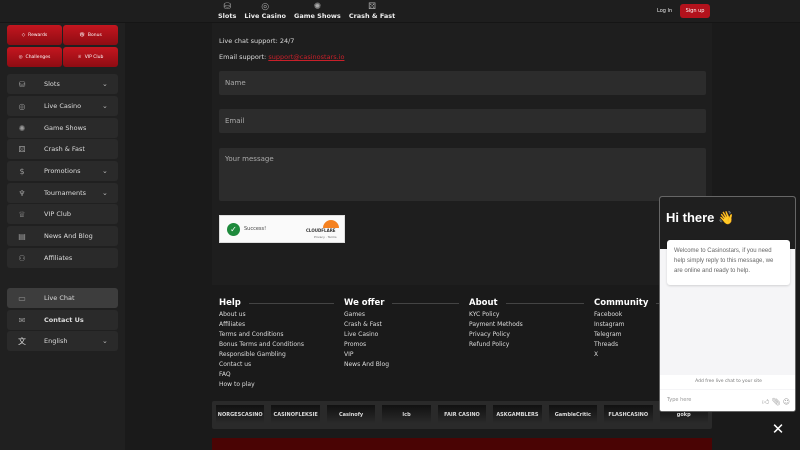 This screenshot has height=450, width=800. What do you see at coordinates (276, 384) in the screenshot?
I see `footer-link: How to play` at bounding box center [276, 384].